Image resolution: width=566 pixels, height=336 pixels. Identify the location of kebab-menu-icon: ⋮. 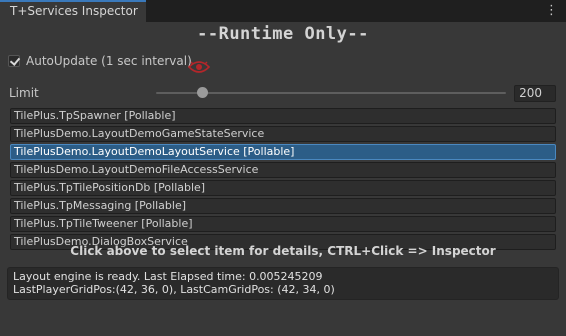
(551, 11).